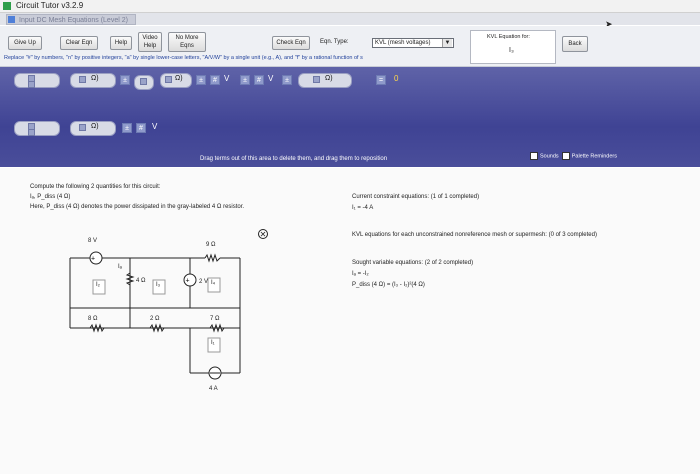 Image resolution: width=700 pixels, height=474 pixels. I want to click on tab-icon, so click(11, 19).